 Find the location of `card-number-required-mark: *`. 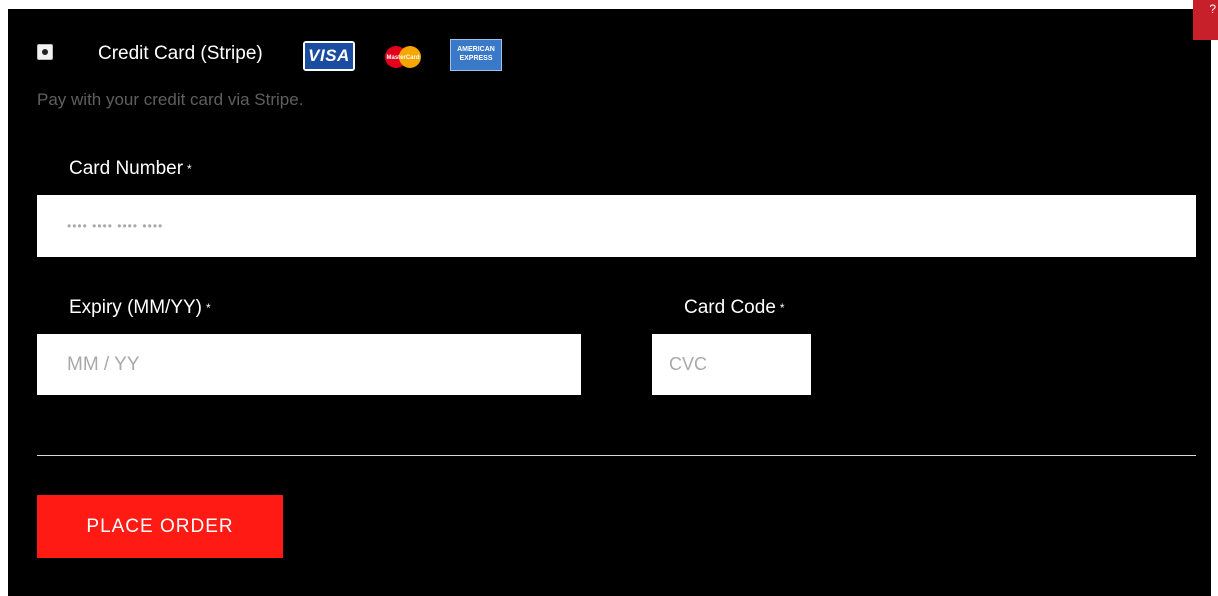

card-number-required-mark: * is located at coordinates (189, 169).